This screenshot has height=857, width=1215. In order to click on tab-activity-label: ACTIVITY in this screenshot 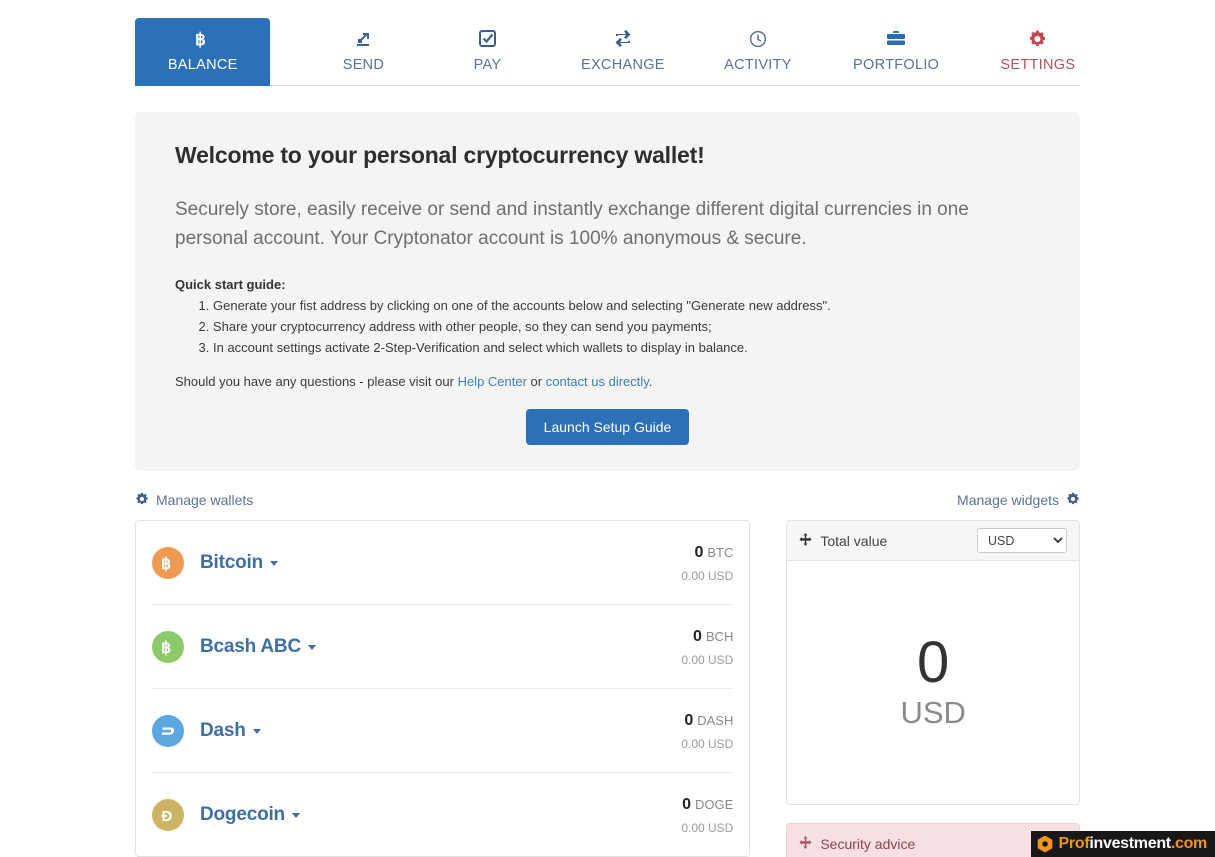, I will do `click(758, 65)`.